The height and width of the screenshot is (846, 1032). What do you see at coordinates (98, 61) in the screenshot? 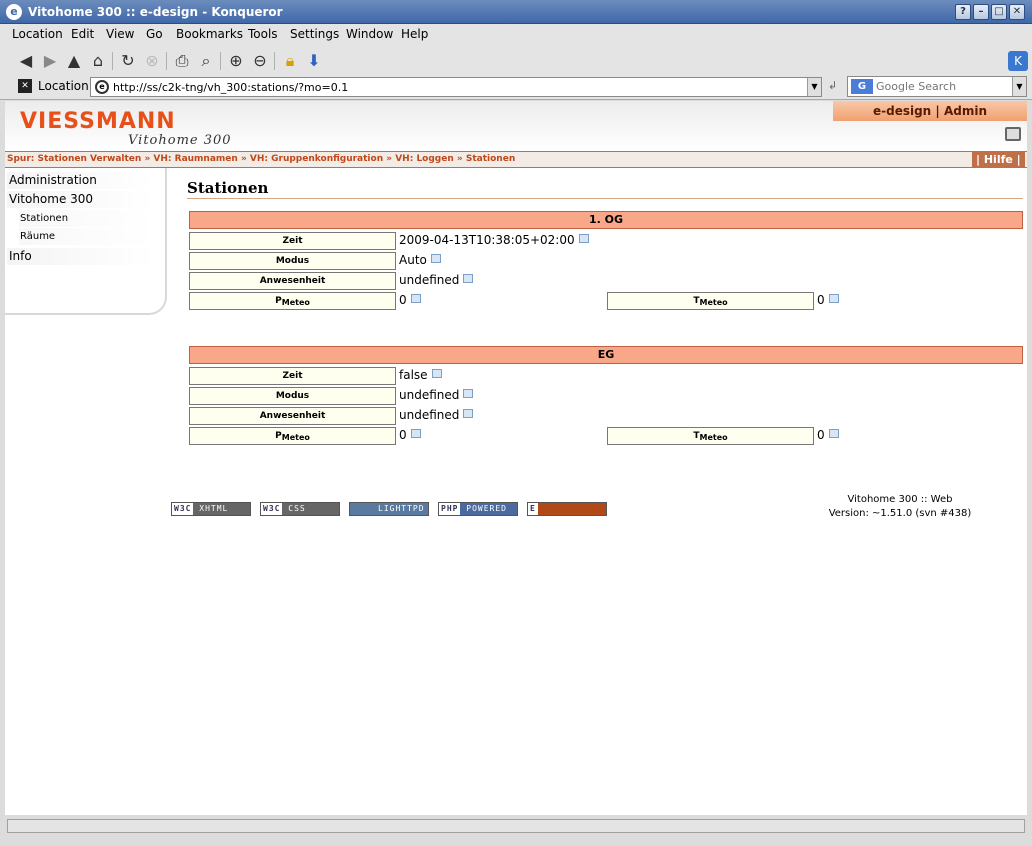
I see `home-icon: ⌂` at bounding box center [98, 61].